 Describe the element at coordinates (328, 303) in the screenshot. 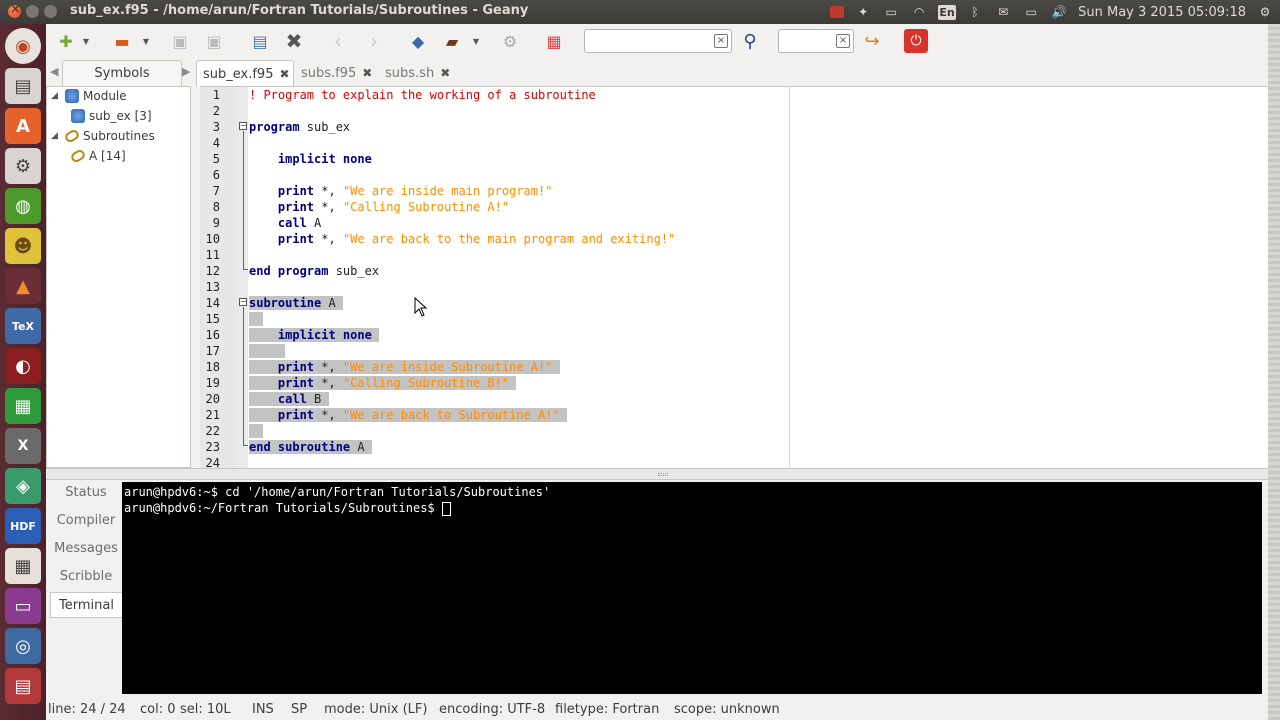

I see `identifier: A` at that location.